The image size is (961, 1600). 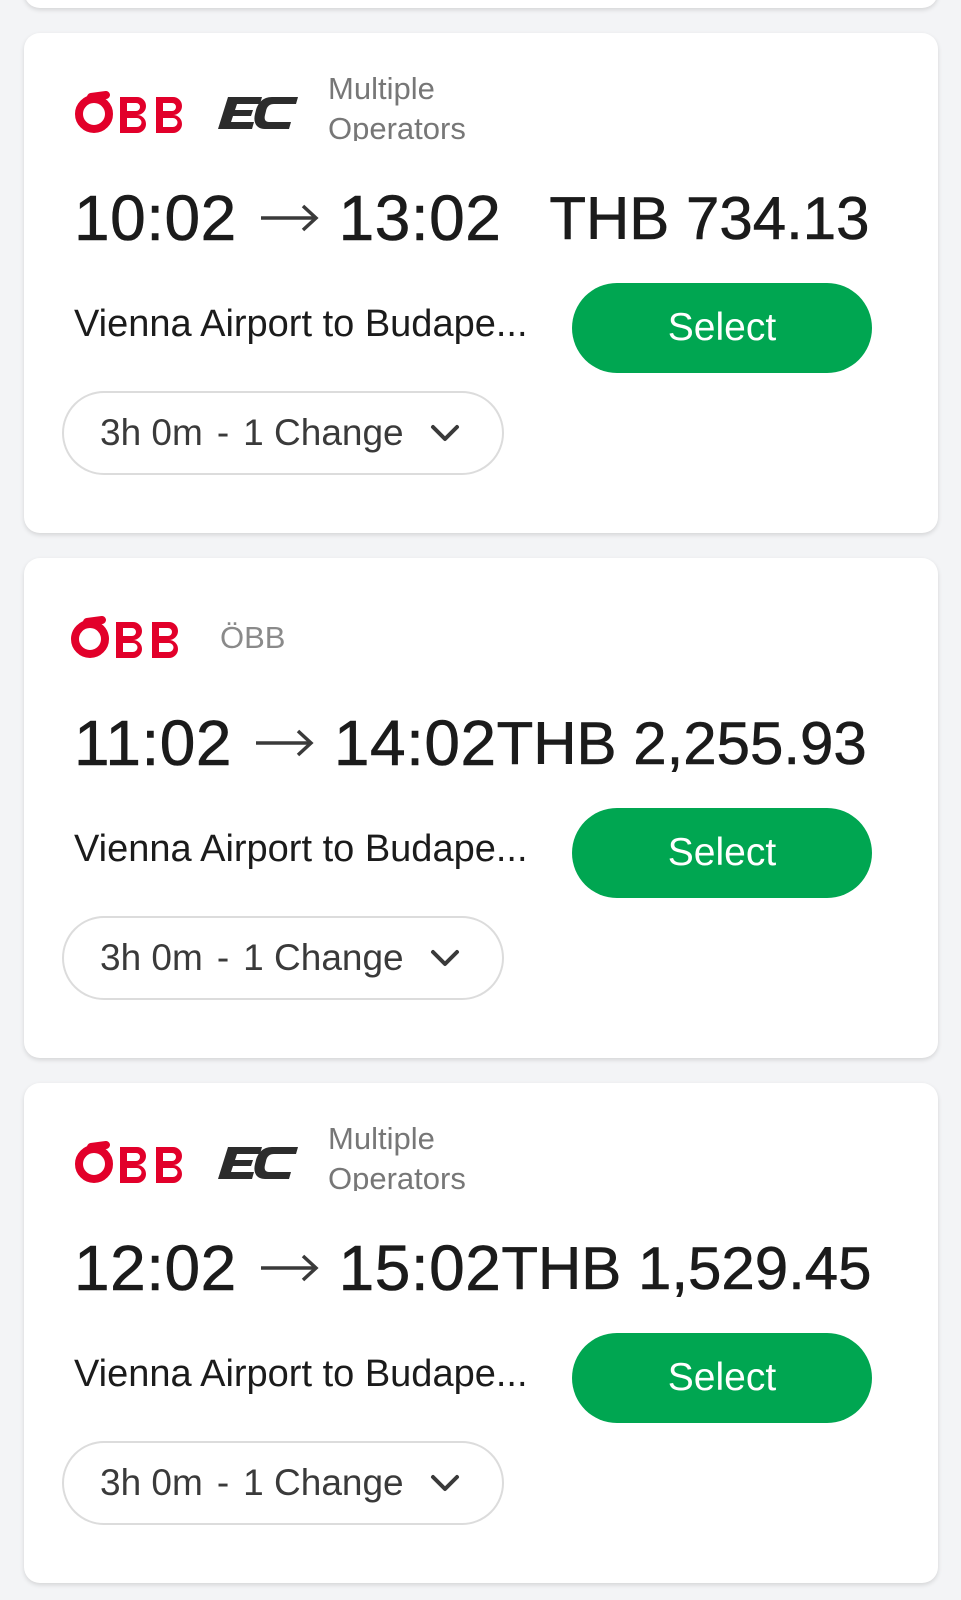 I want to click on operator-row: ÖBB, so click(x=177, y=638).